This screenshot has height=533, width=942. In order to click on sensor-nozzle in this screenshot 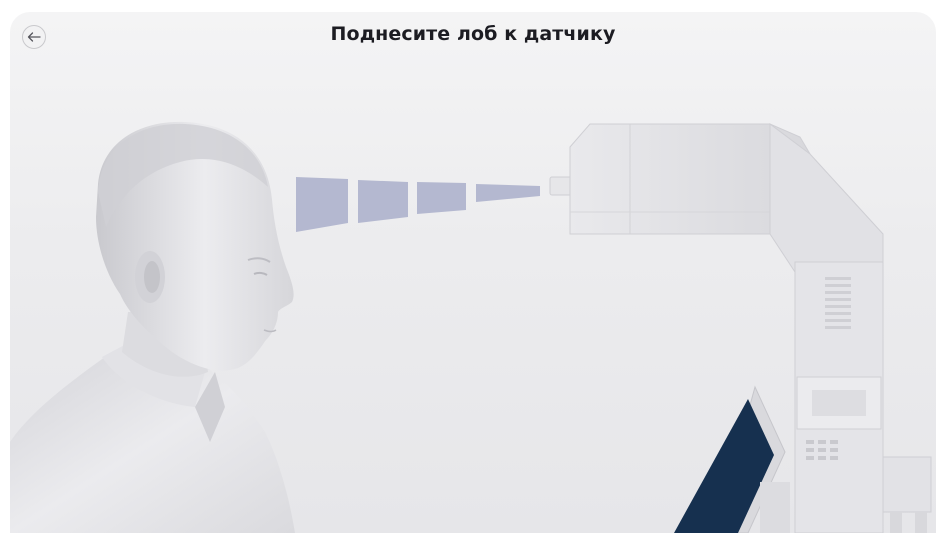, I will do `click(561, 186)`.